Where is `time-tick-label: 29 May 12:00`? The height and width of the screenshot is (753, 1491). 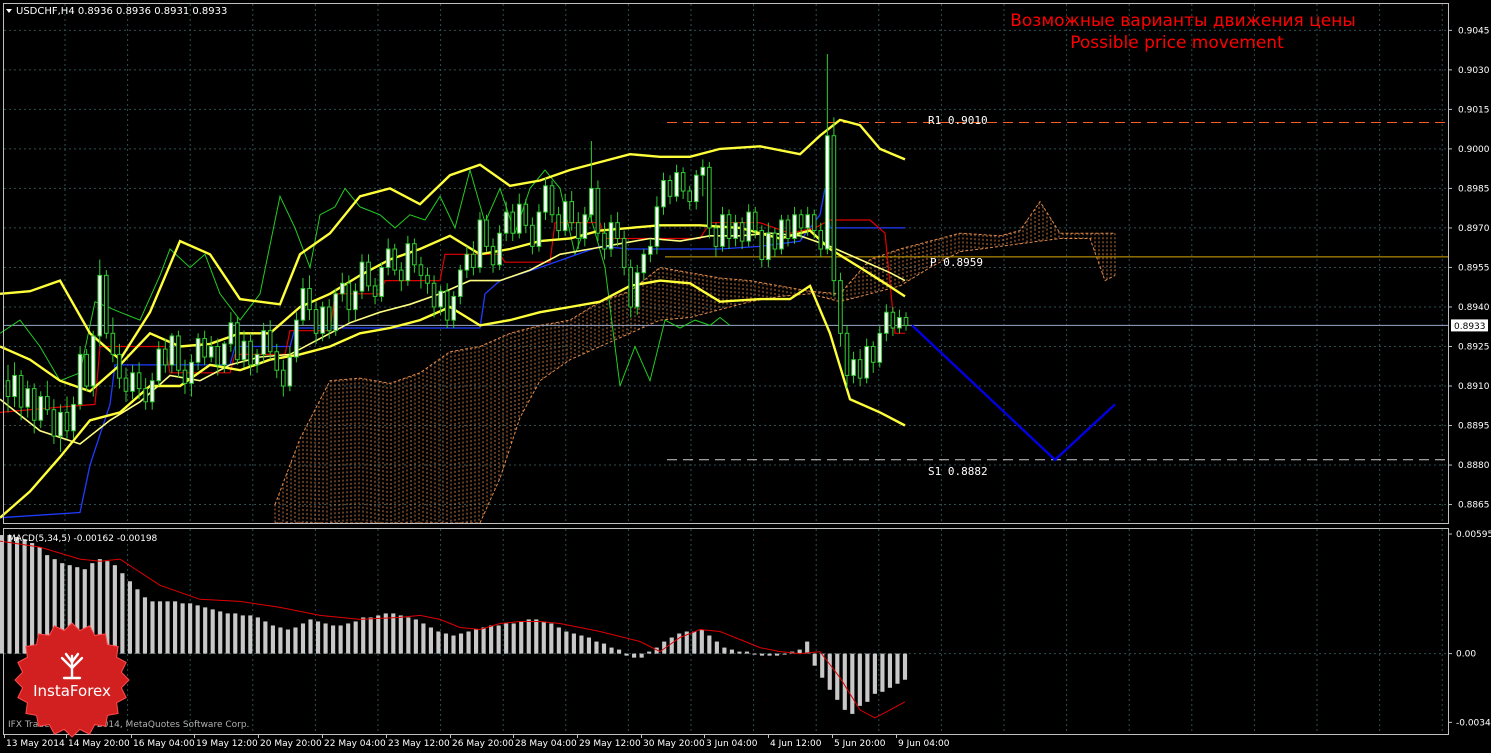
time-tick-label: 29 May 12:00 is located at coordinates (610, 744).